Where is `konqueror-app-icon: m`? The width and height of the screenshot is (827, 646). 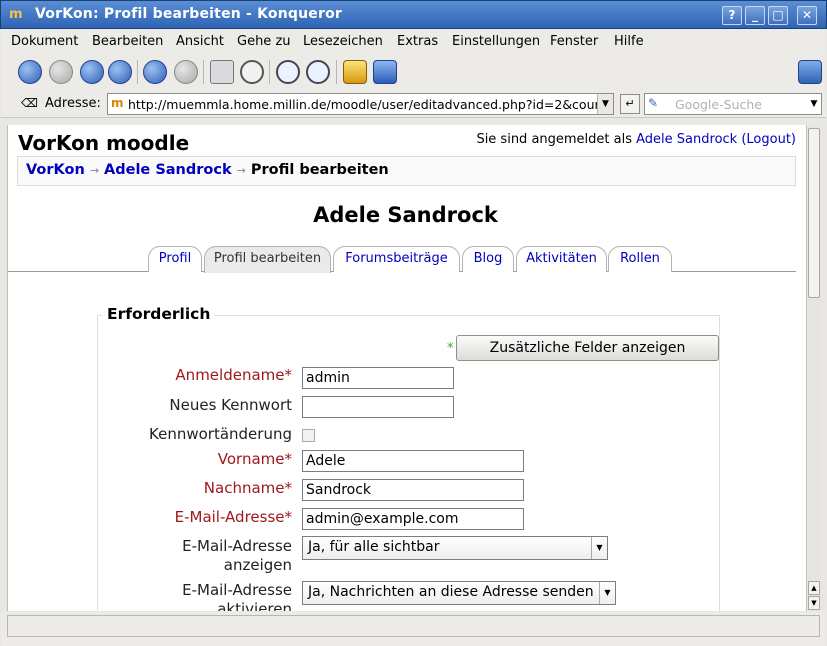 konqueror-app-icon: m is located at coordinates (16, 14).